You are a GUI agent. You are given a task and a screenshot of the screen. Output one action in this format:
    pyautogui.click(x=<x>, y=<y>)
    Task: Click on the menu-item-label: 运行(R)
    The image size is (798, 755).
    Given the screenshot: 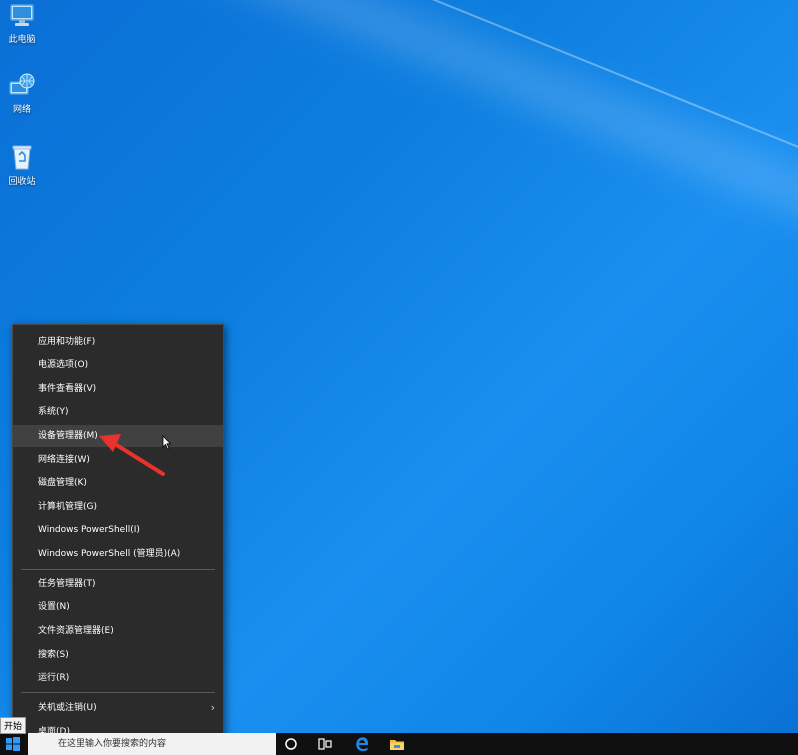 What is the action you would take?
    pyautogui.click(x=54, y=678)
    